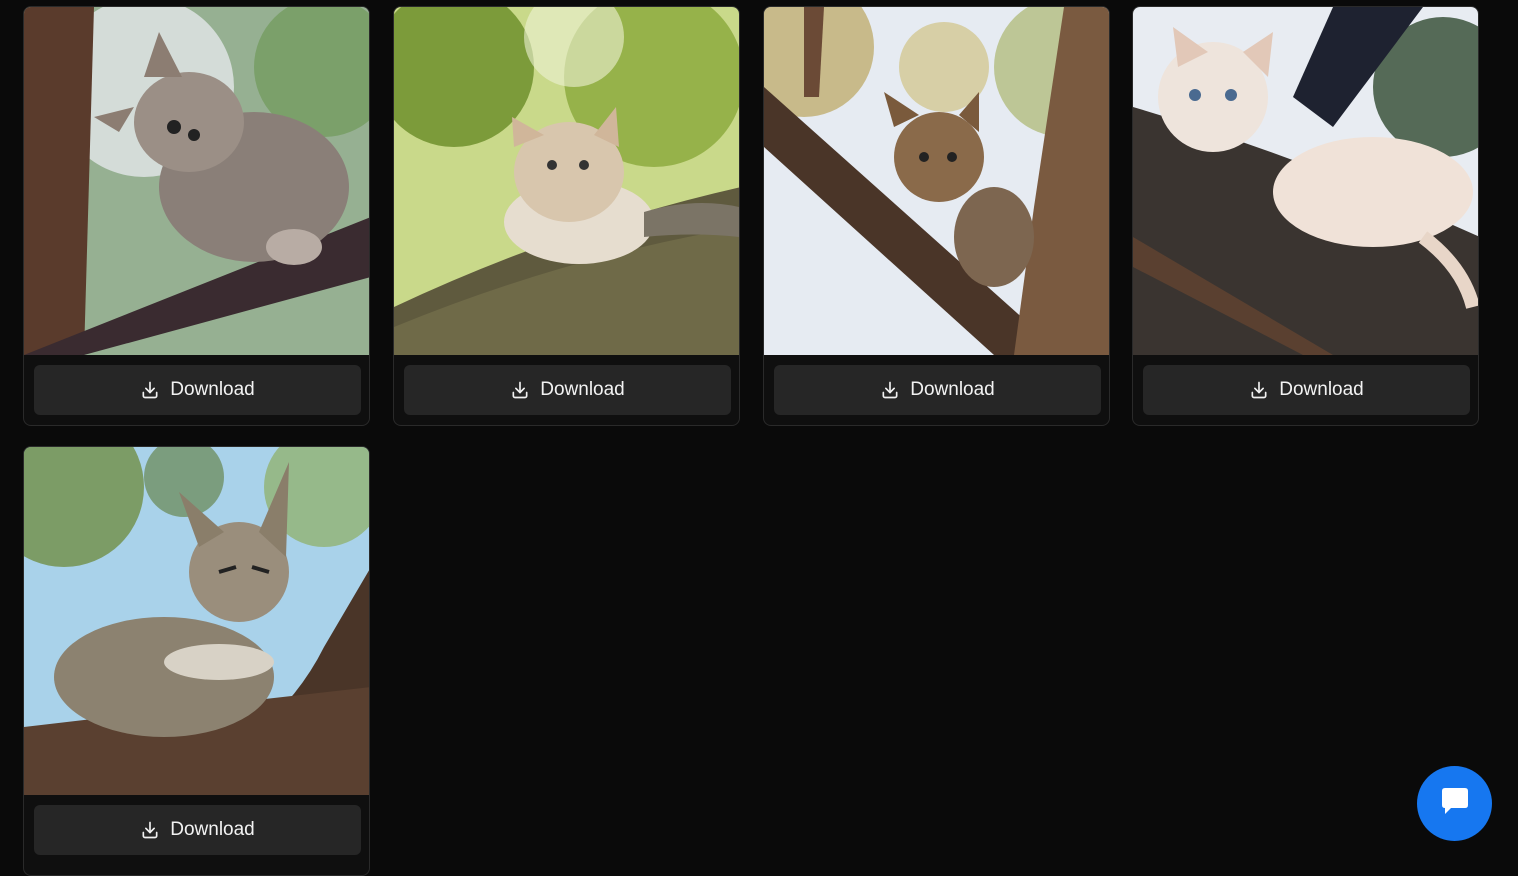 The image size is (1518, 876). I want to click on chat-launcher-button, so click(1454, 803).